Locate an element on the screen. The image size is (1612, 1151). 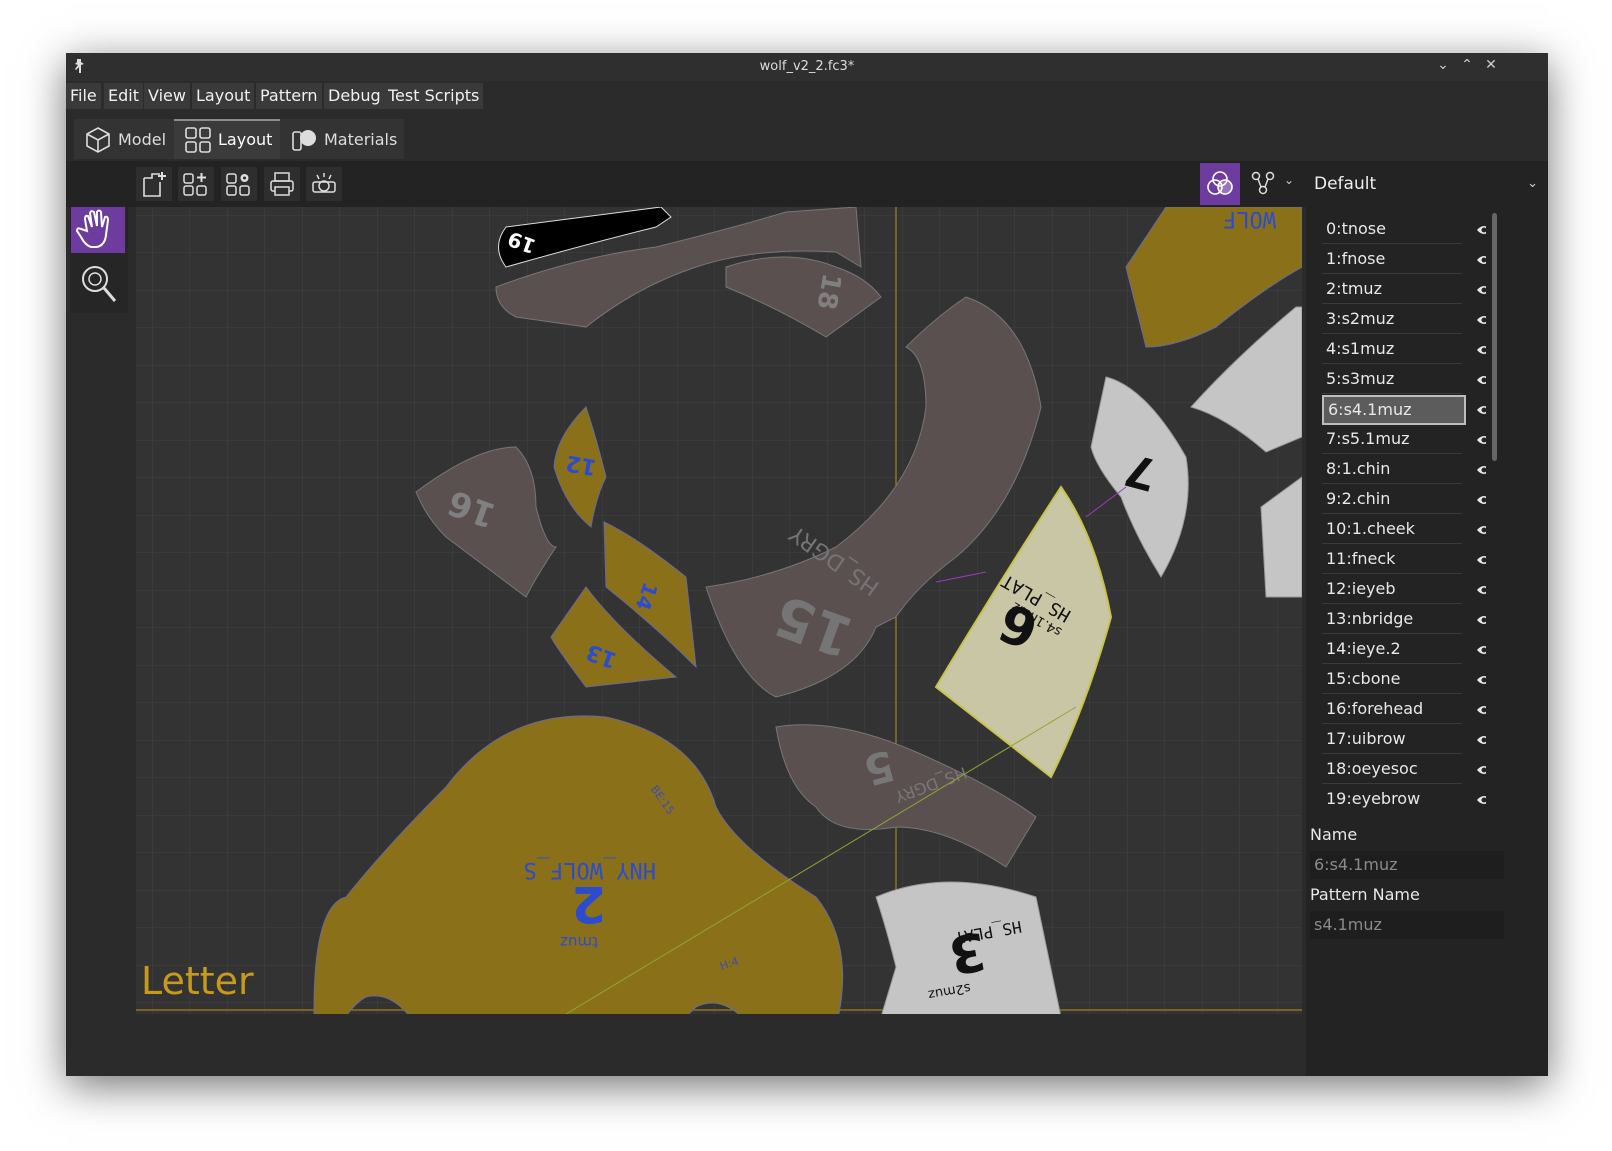
list-item: 17:uibrow is located at coordinates (1392, 739).